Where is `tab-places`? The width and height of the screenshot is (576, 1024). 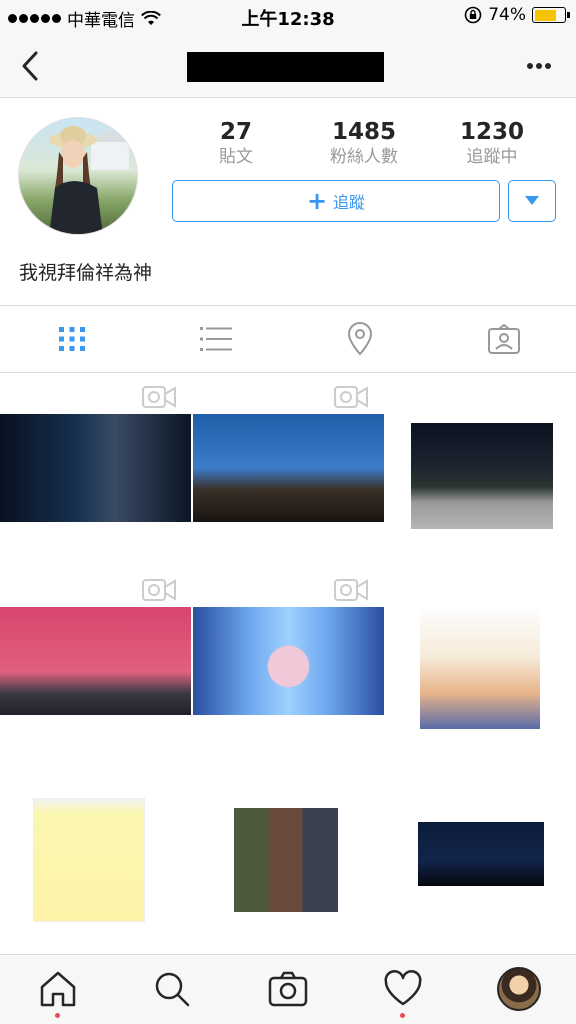 tab-places is located at coordinates (360, 339).